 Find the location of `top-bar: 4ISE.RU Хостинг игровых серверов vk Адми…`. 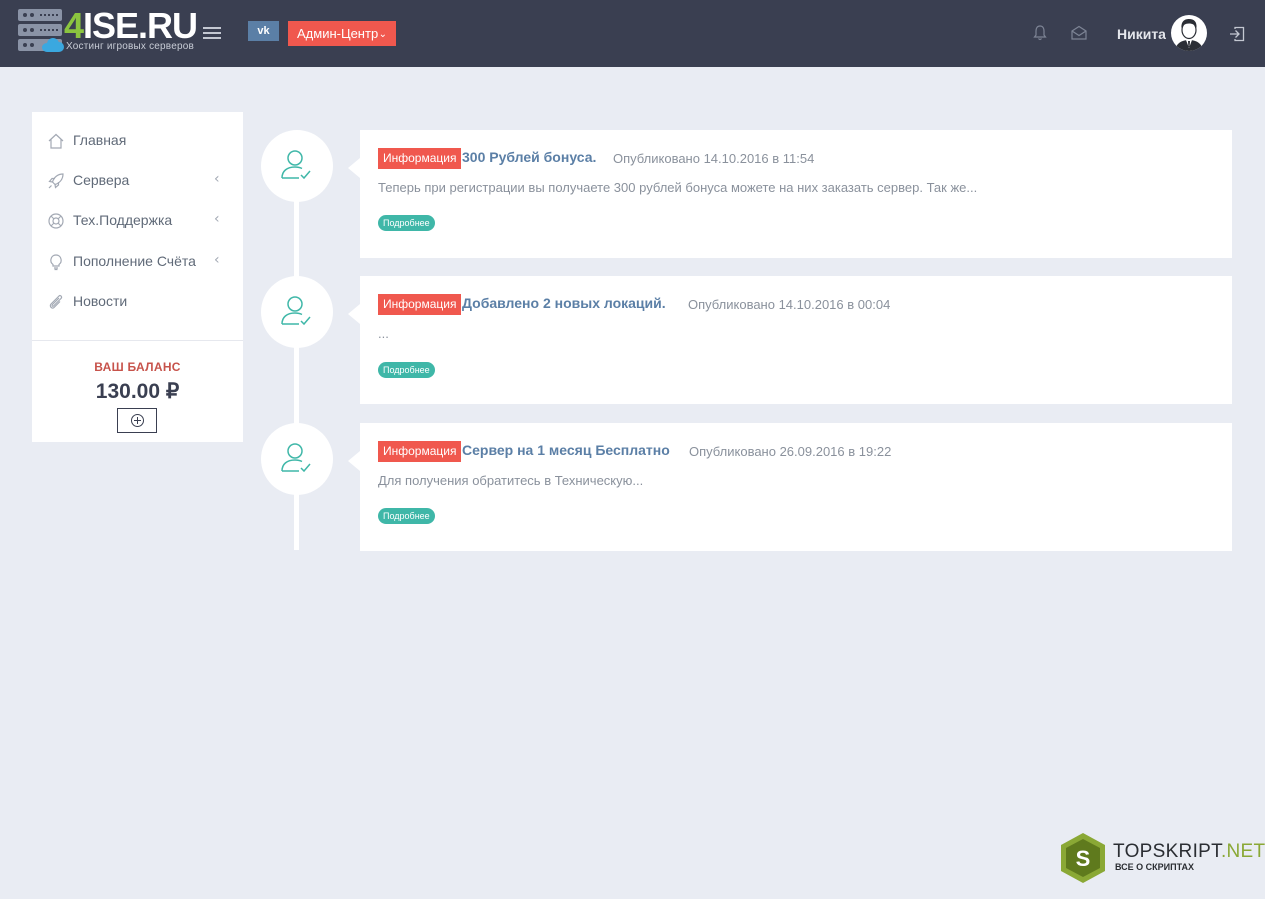

top-bar: 4ISE.RU Хостинг игровых серверов vk Адми… is located at coordinates (632, 33).